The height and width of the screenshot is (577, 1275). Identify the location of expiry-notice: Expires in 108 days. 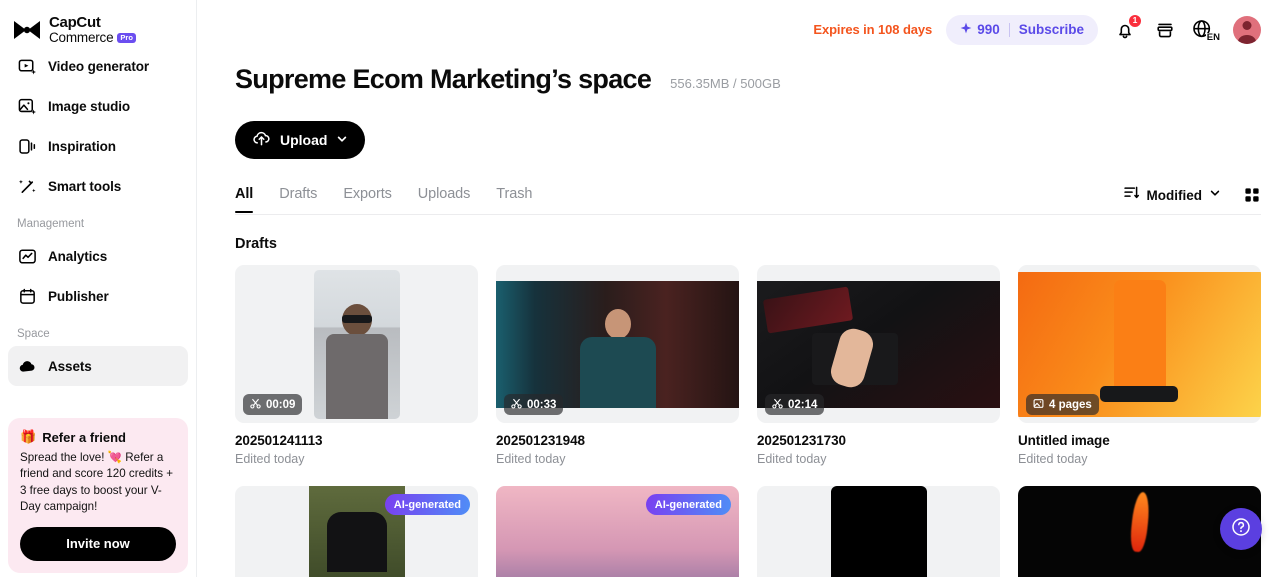
(873, 29).